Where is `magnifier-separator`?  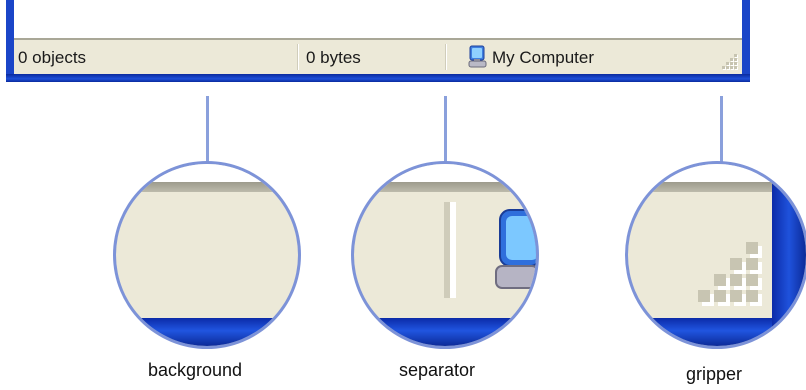 magnifier-separator is located at coordinates (445, 255).